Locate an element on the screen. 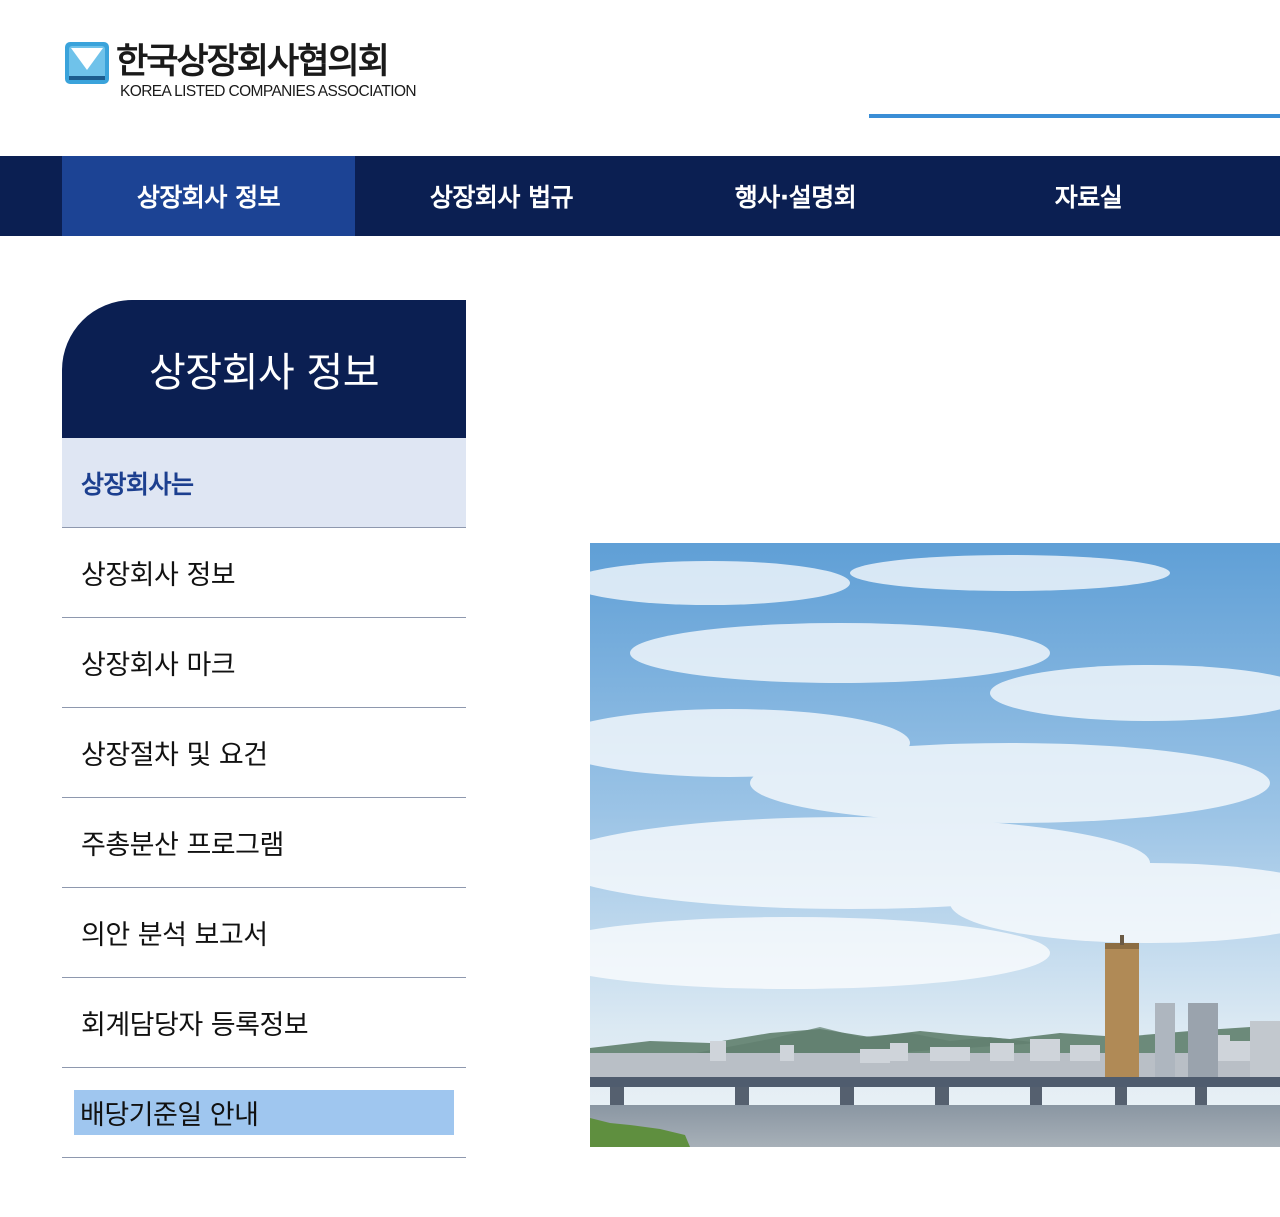 The image size is (1280, 1217). nav-item-listed-company-info: 상장회사 정보 is located at coordinates (208, 196).